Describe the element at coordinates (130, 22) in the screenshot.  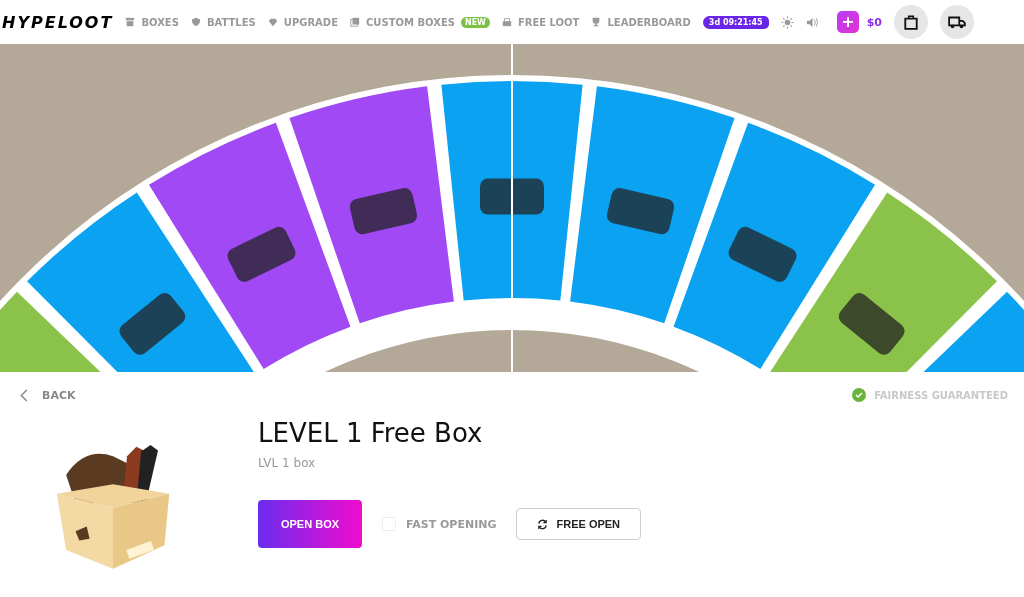
I see `box-icon` at that location.